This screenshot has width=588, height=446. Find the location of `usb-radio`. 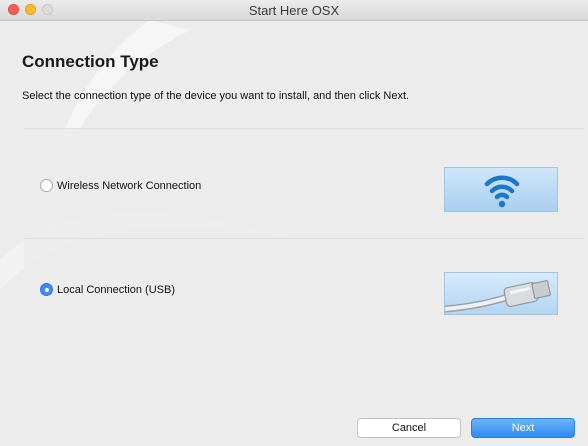

usb-radio is located at coordinates (46, 289).